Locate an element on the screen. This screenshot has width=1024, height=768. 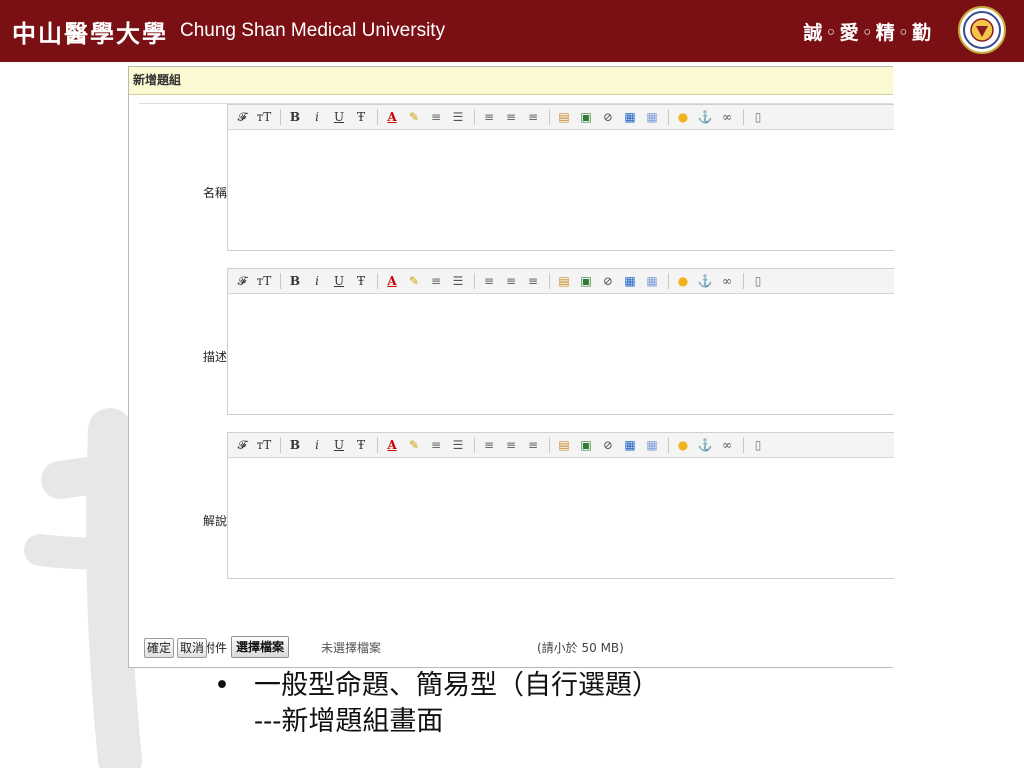
file-status-text: 未選擇檔案 is located at coordinates (351, 648).